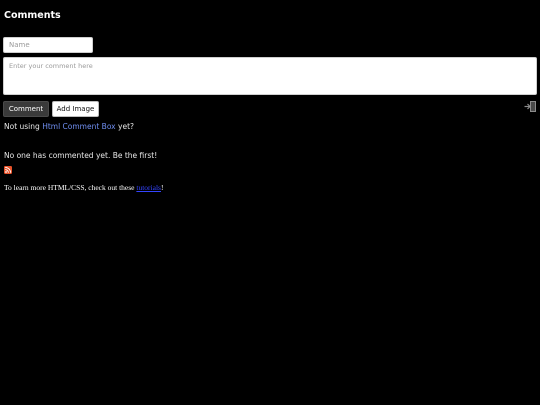  I want to click on learn-suffix: !, so click(162, 187).